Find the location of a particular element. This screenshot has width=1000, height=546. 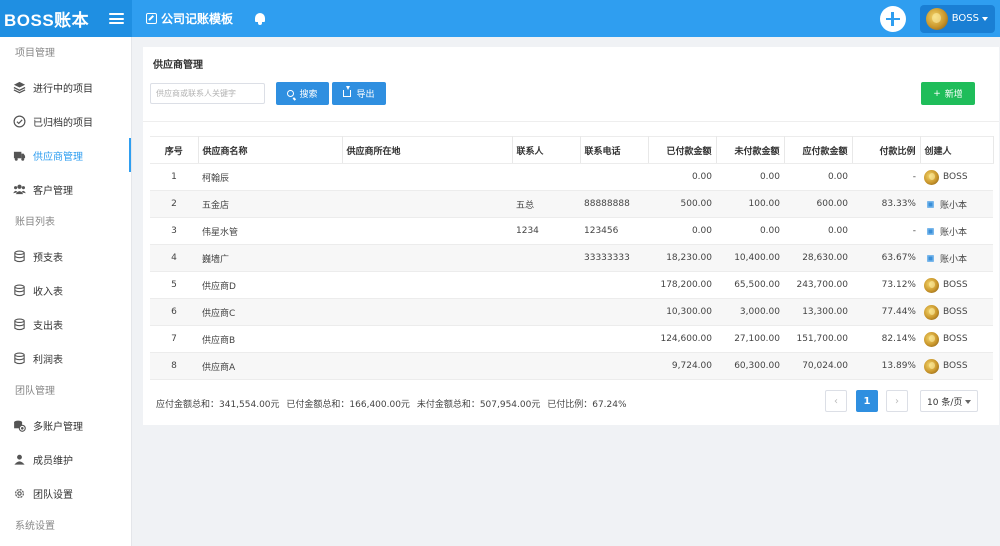

cell-supplier-name: 供应商D is located at coordinates (270, 285).